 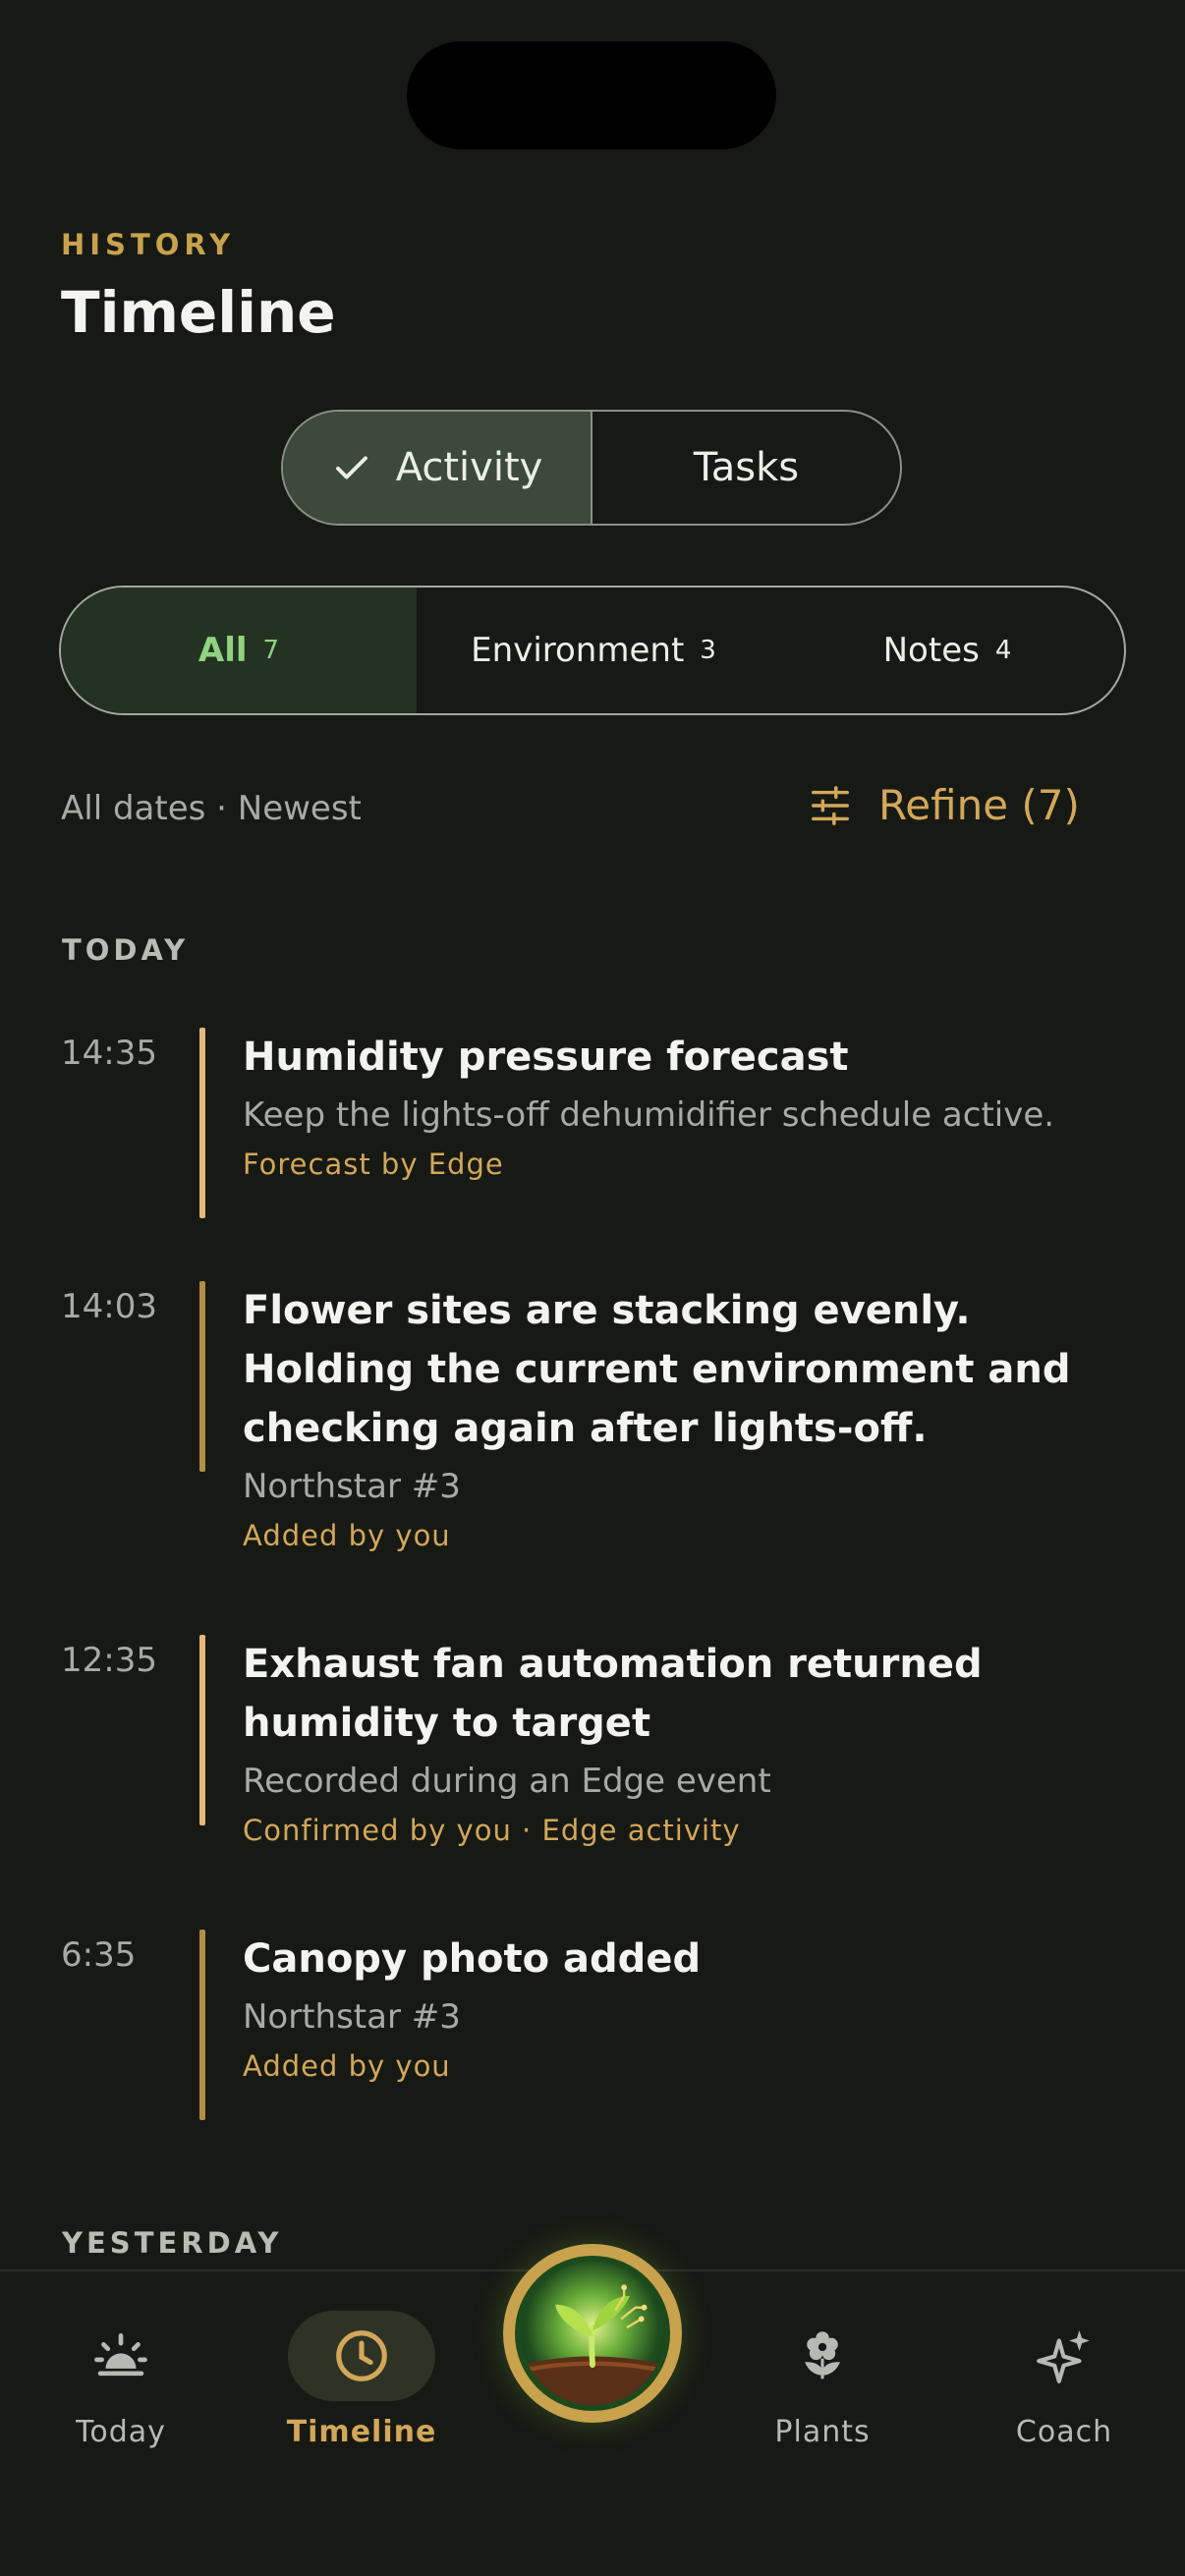 I want to click on entry-title: Humidity pressure forecast, so click(x=546, y=1057).